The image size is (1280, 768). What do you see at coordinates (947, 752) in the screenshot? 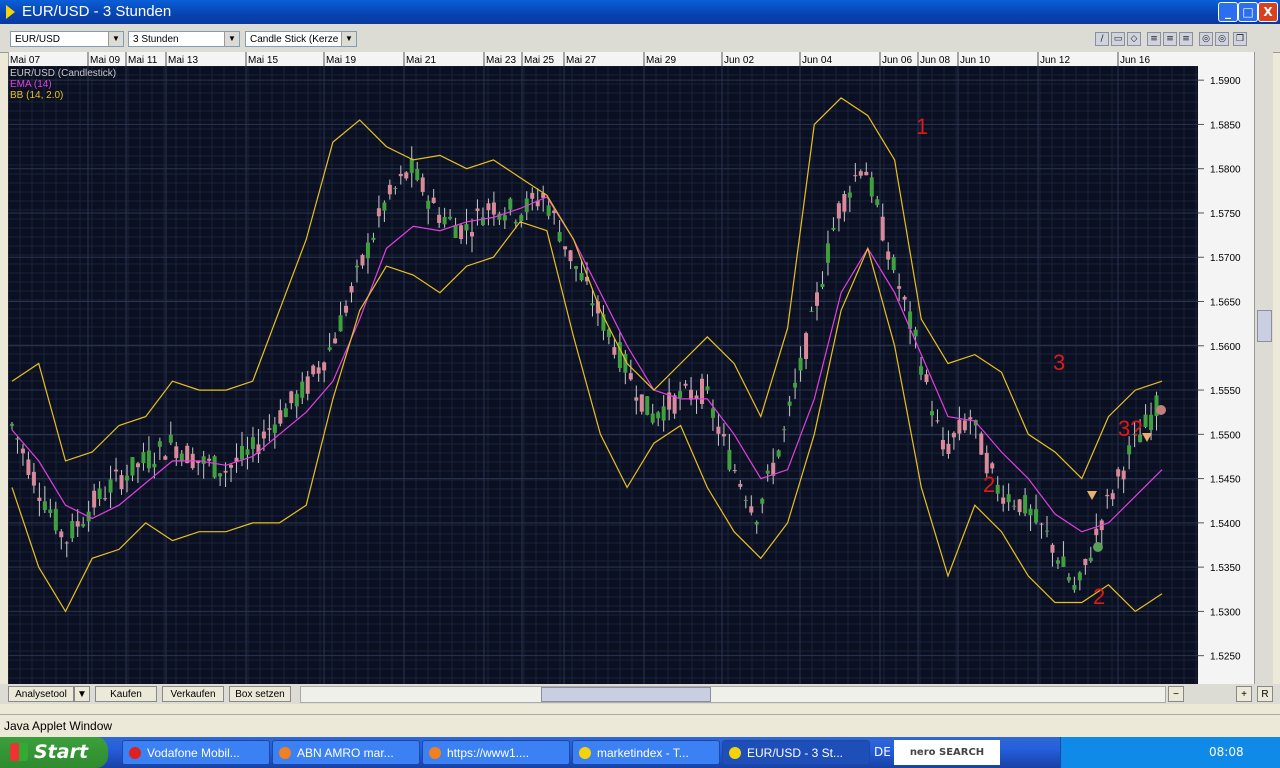
I see `nero-search-box: nero SEARCH` at bounding box center [947, 752].